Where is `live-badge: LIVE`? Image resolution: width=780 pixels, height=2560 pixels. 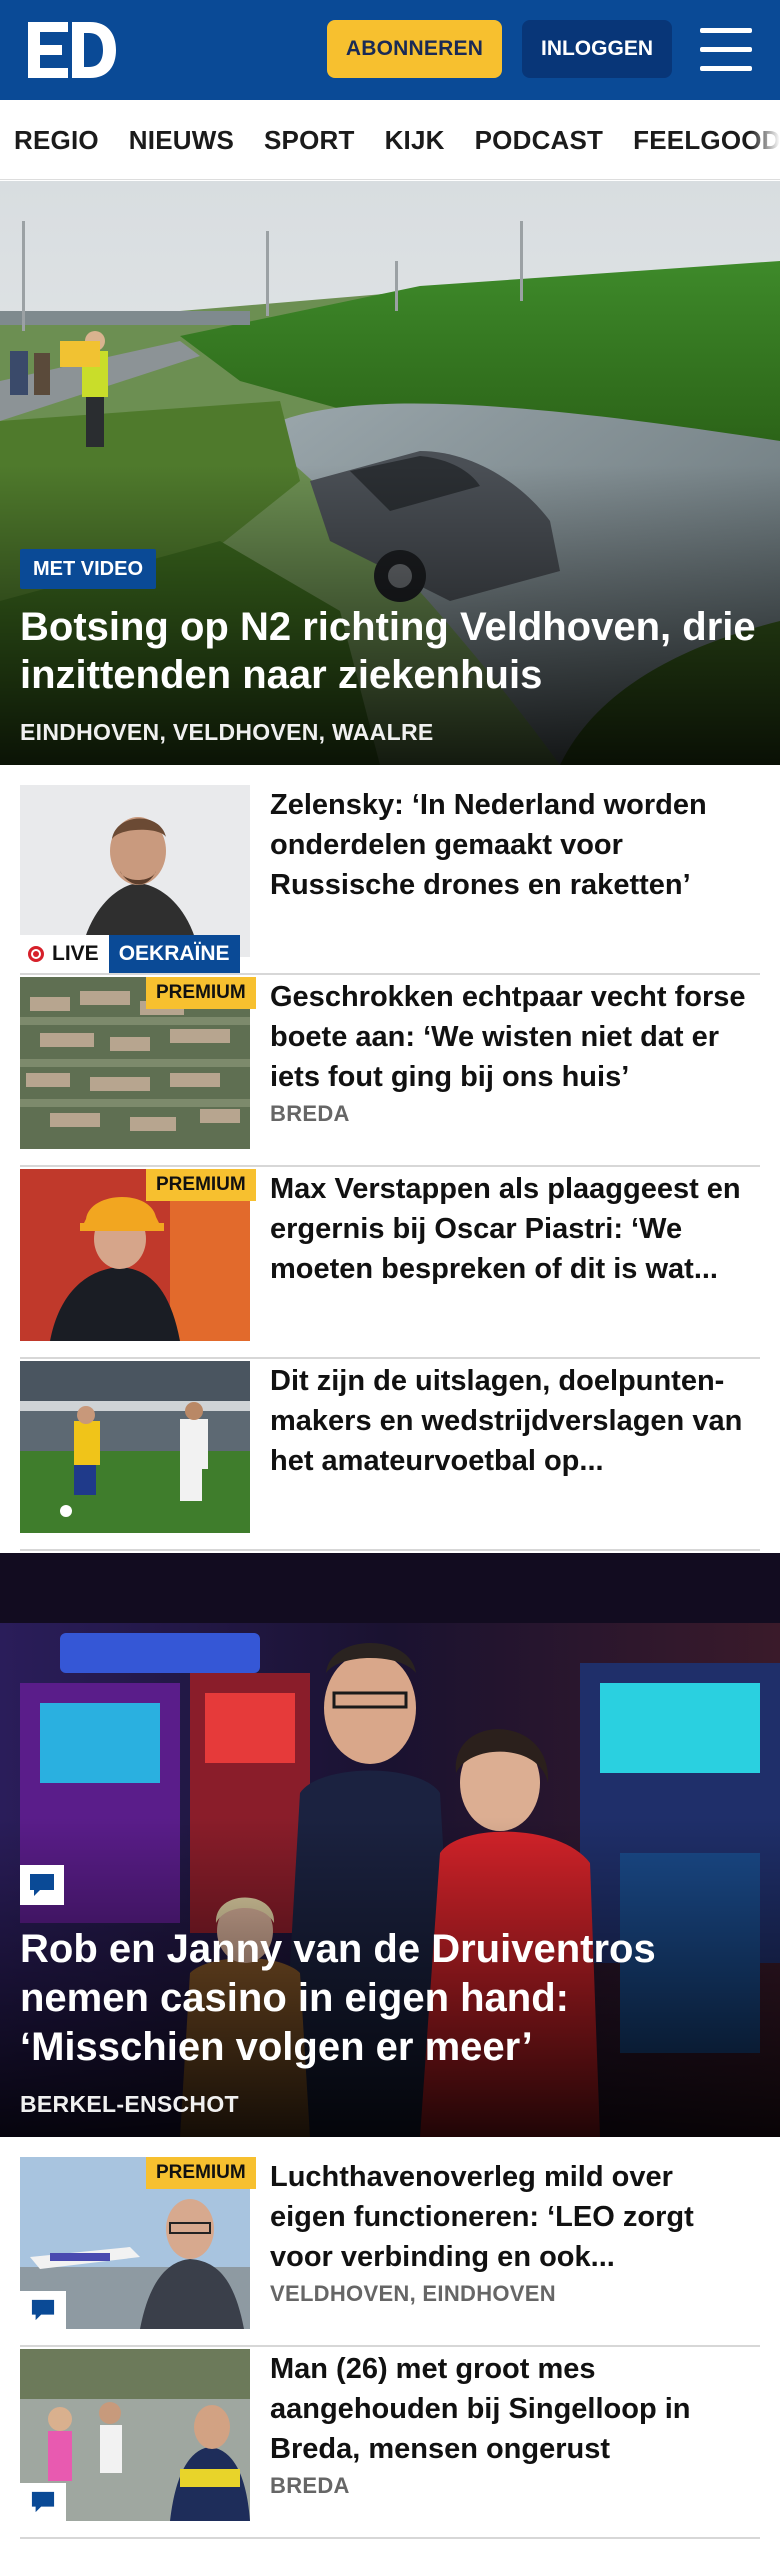 live-badge: LIVE is located at coordinates (64, 954).